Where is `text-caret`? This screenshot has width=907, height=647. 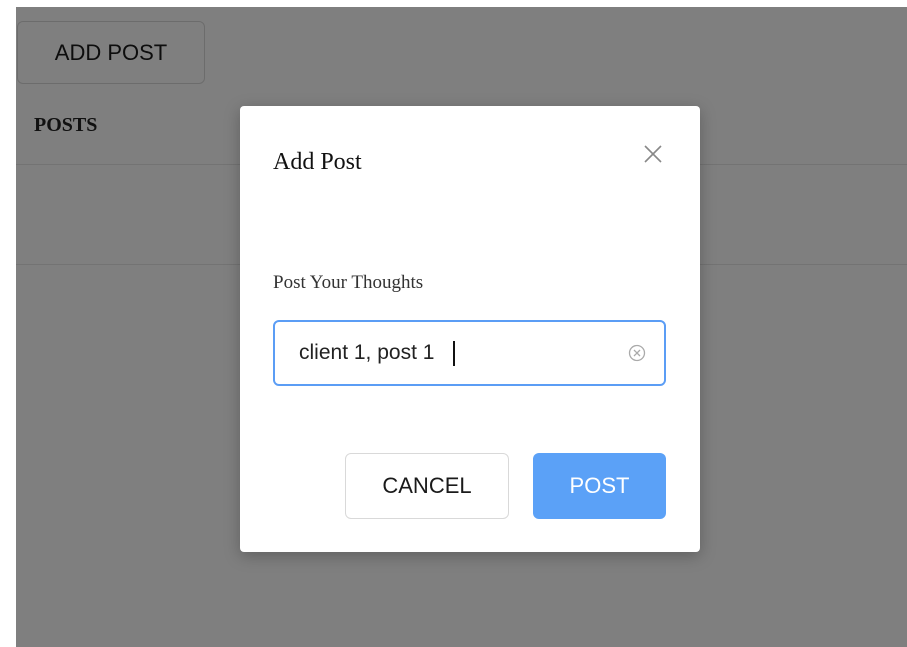 text-caret is located at coordinates (454, 353).